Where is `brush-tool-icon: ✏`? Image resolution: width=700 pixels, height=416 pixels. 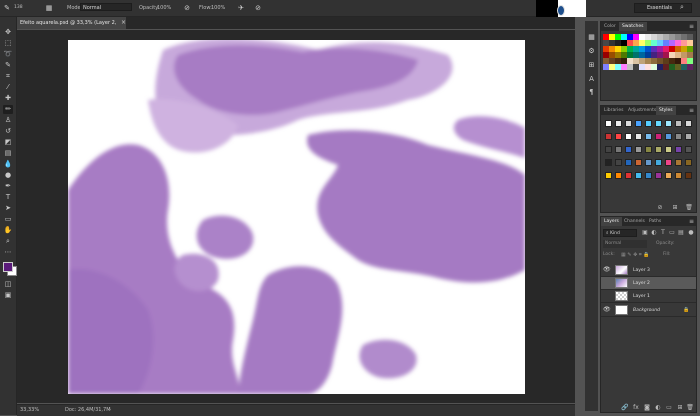 brush-tool-icon: ✏ is located at coordinates (8, 109).